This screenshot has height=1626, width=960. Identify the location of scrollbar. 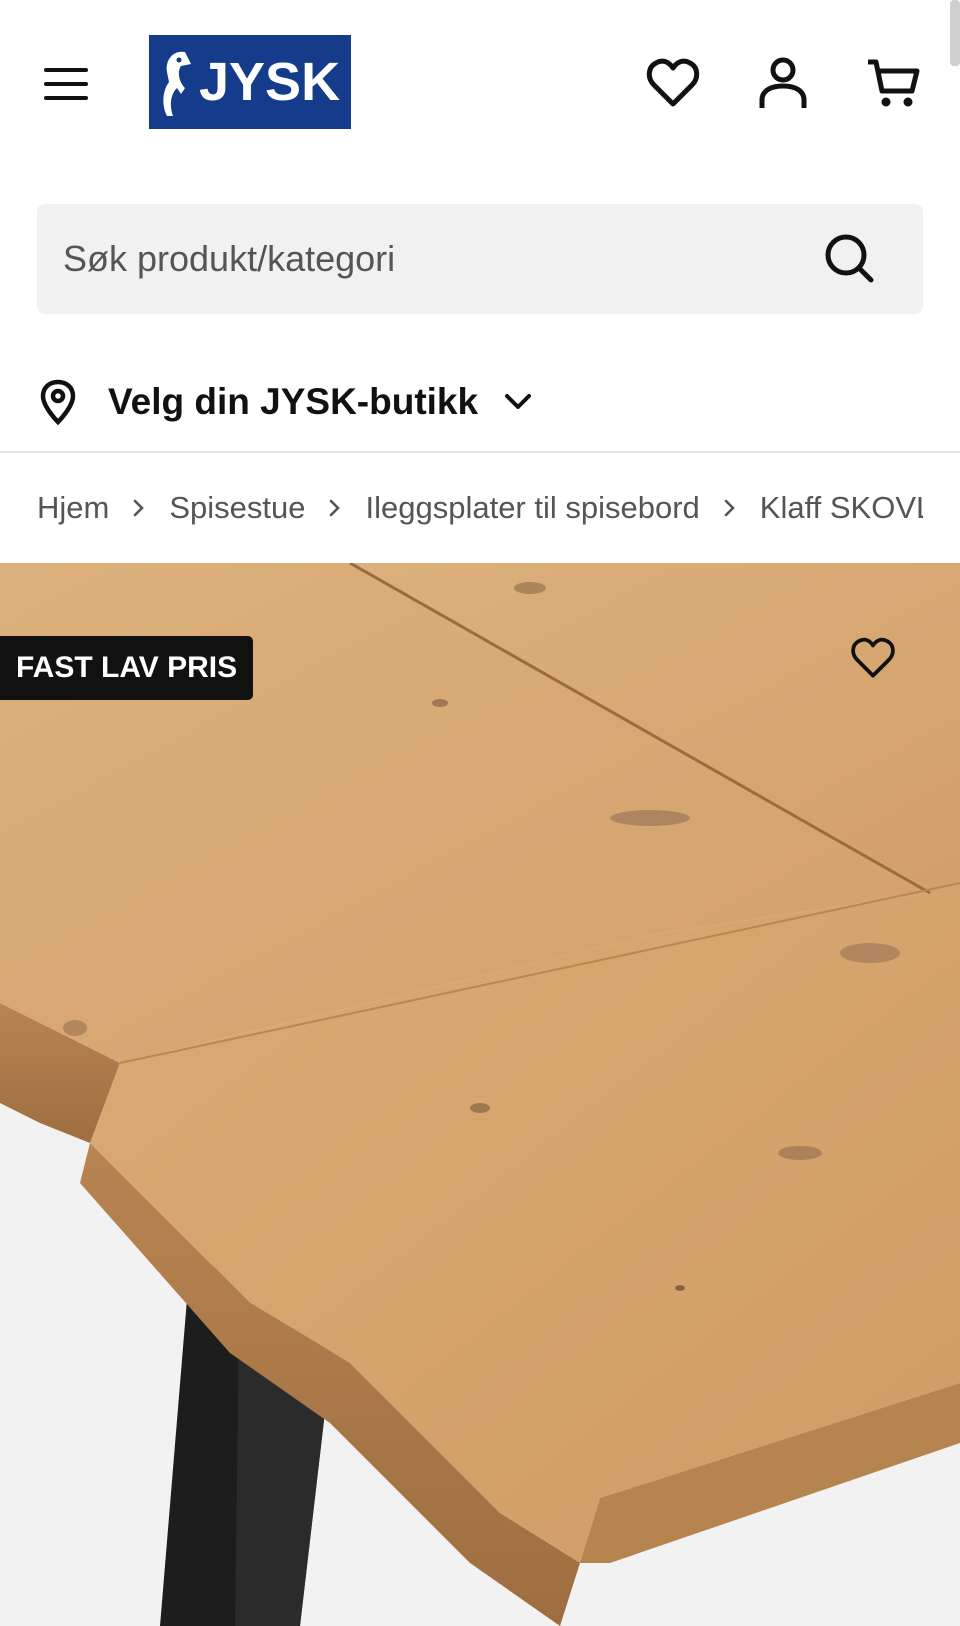
(955, 33).